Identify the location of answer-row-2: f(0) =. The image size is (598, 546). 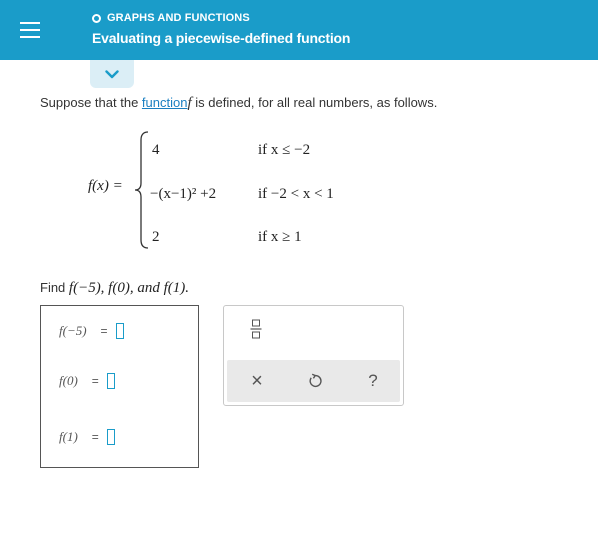
(87, 381).